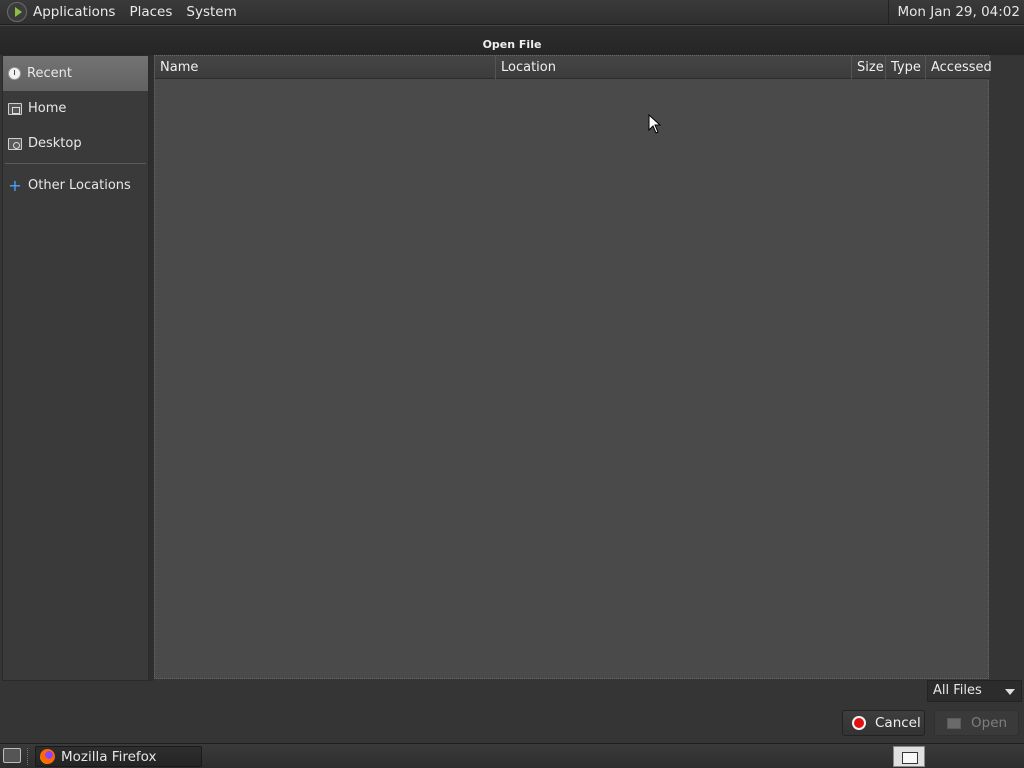  Describe the element at coordinates (17, 12) in the screenshot. I see `distro-logo-icon` at that location.